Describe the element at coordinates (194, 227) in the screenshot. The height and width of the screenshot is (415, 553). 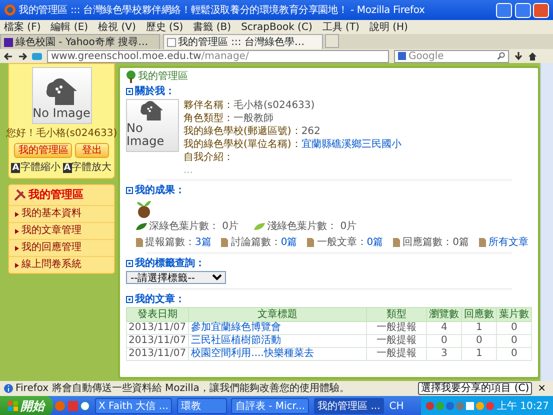
I see `leaf-count: 深綠色葉片數： 0片` at that location.